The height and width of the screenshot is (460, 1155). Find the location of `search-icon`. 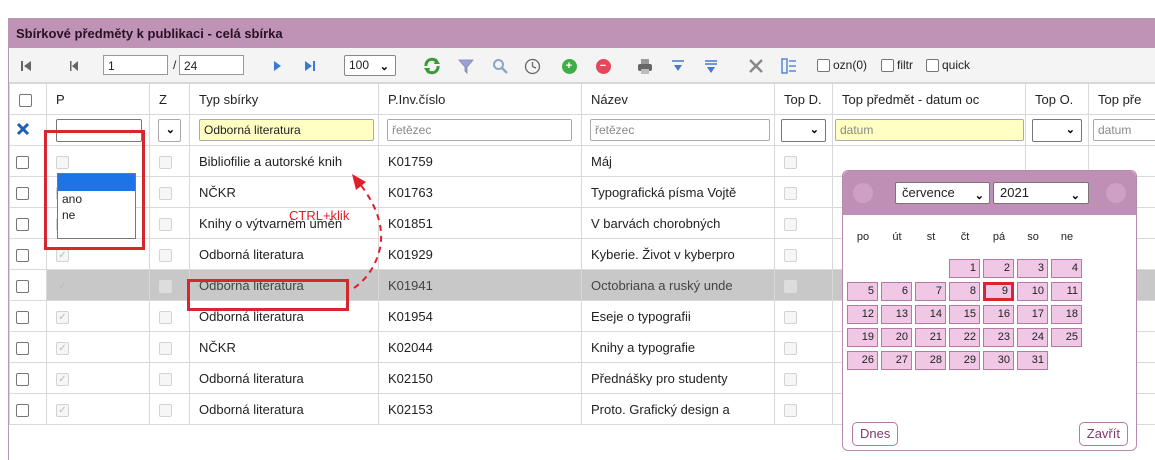

search-icon is located at coordinates (500, 66).